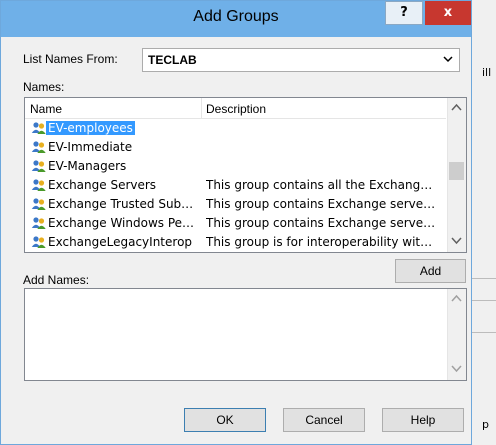 The width and height of the screenshot is (496, 445). I want to click on list-names-from-value: TECLAB, so click(172, 60).